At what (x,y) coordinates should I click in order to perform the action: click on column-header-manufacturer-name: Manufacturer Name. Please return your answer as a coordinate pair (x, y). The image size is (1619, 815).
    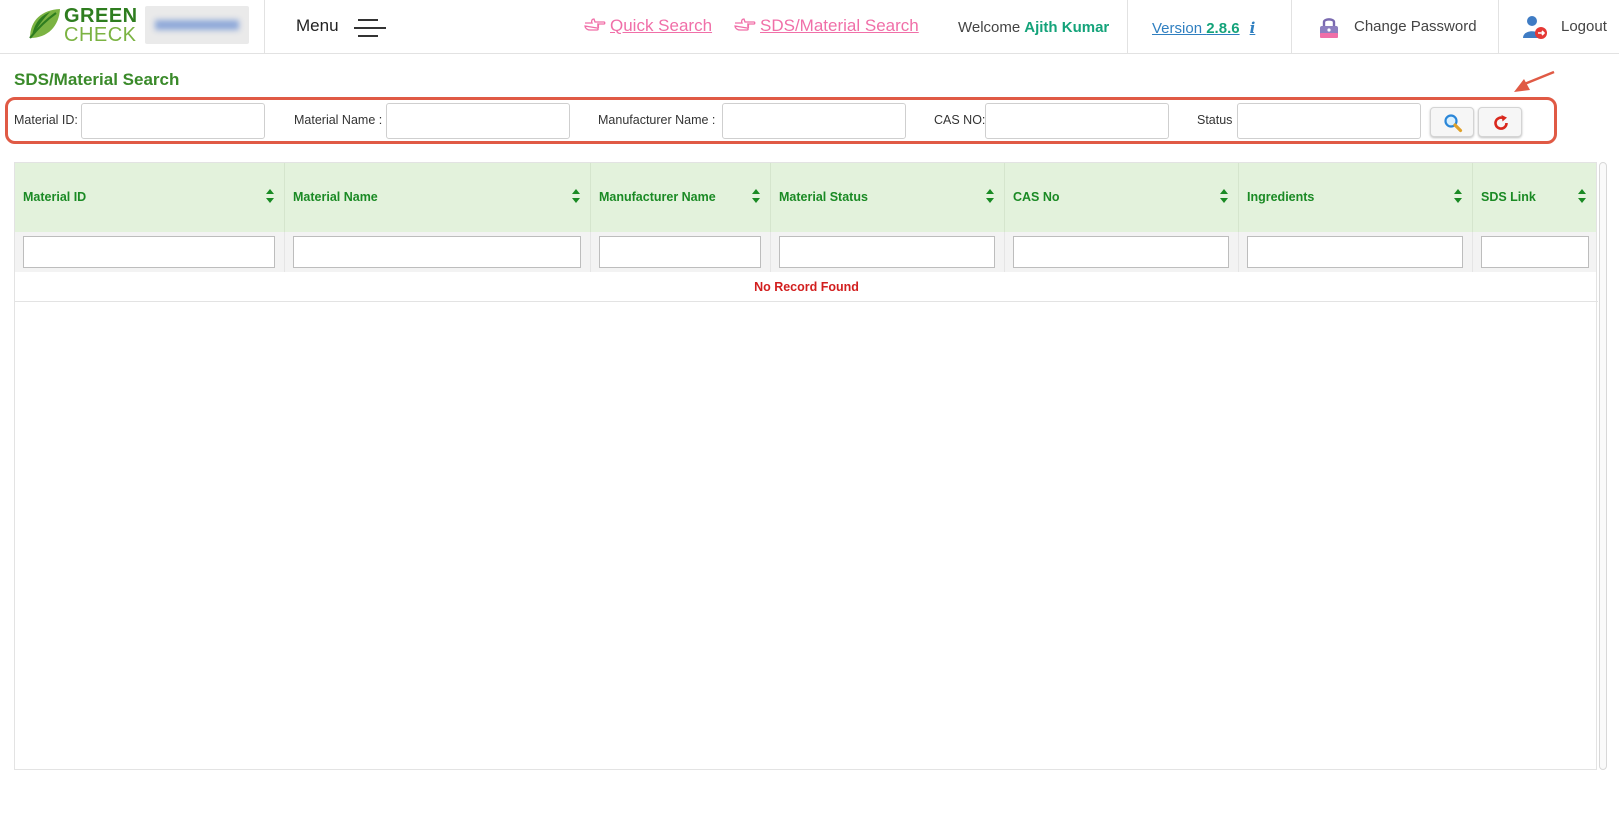
    Looking at the image, I should click on (681, 197).